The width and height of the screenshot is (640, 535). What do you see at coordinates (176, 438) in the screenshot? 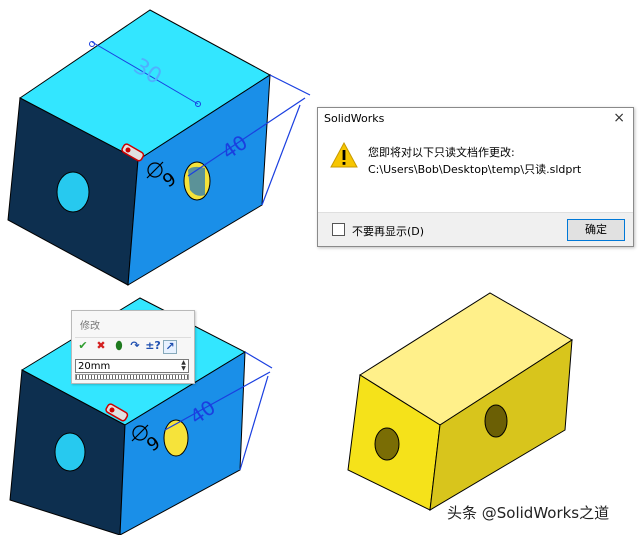
I see `side-hole` at bounding box center [176, 438].